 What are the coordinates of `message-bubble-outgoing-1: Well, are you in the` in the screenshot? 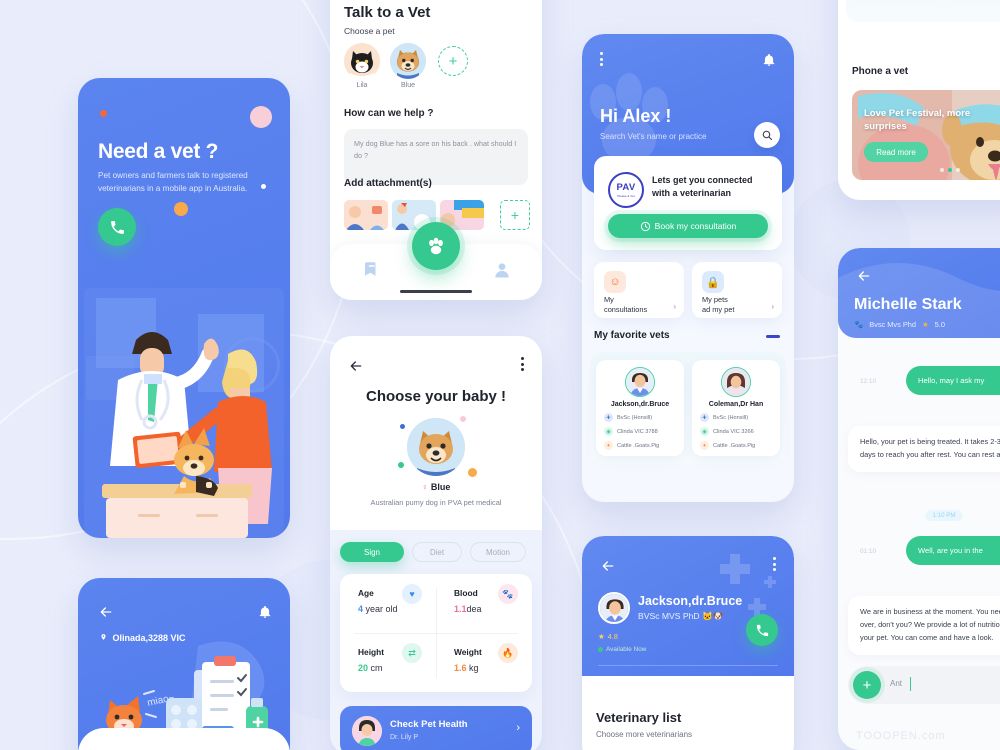 It's located at (953, 551).